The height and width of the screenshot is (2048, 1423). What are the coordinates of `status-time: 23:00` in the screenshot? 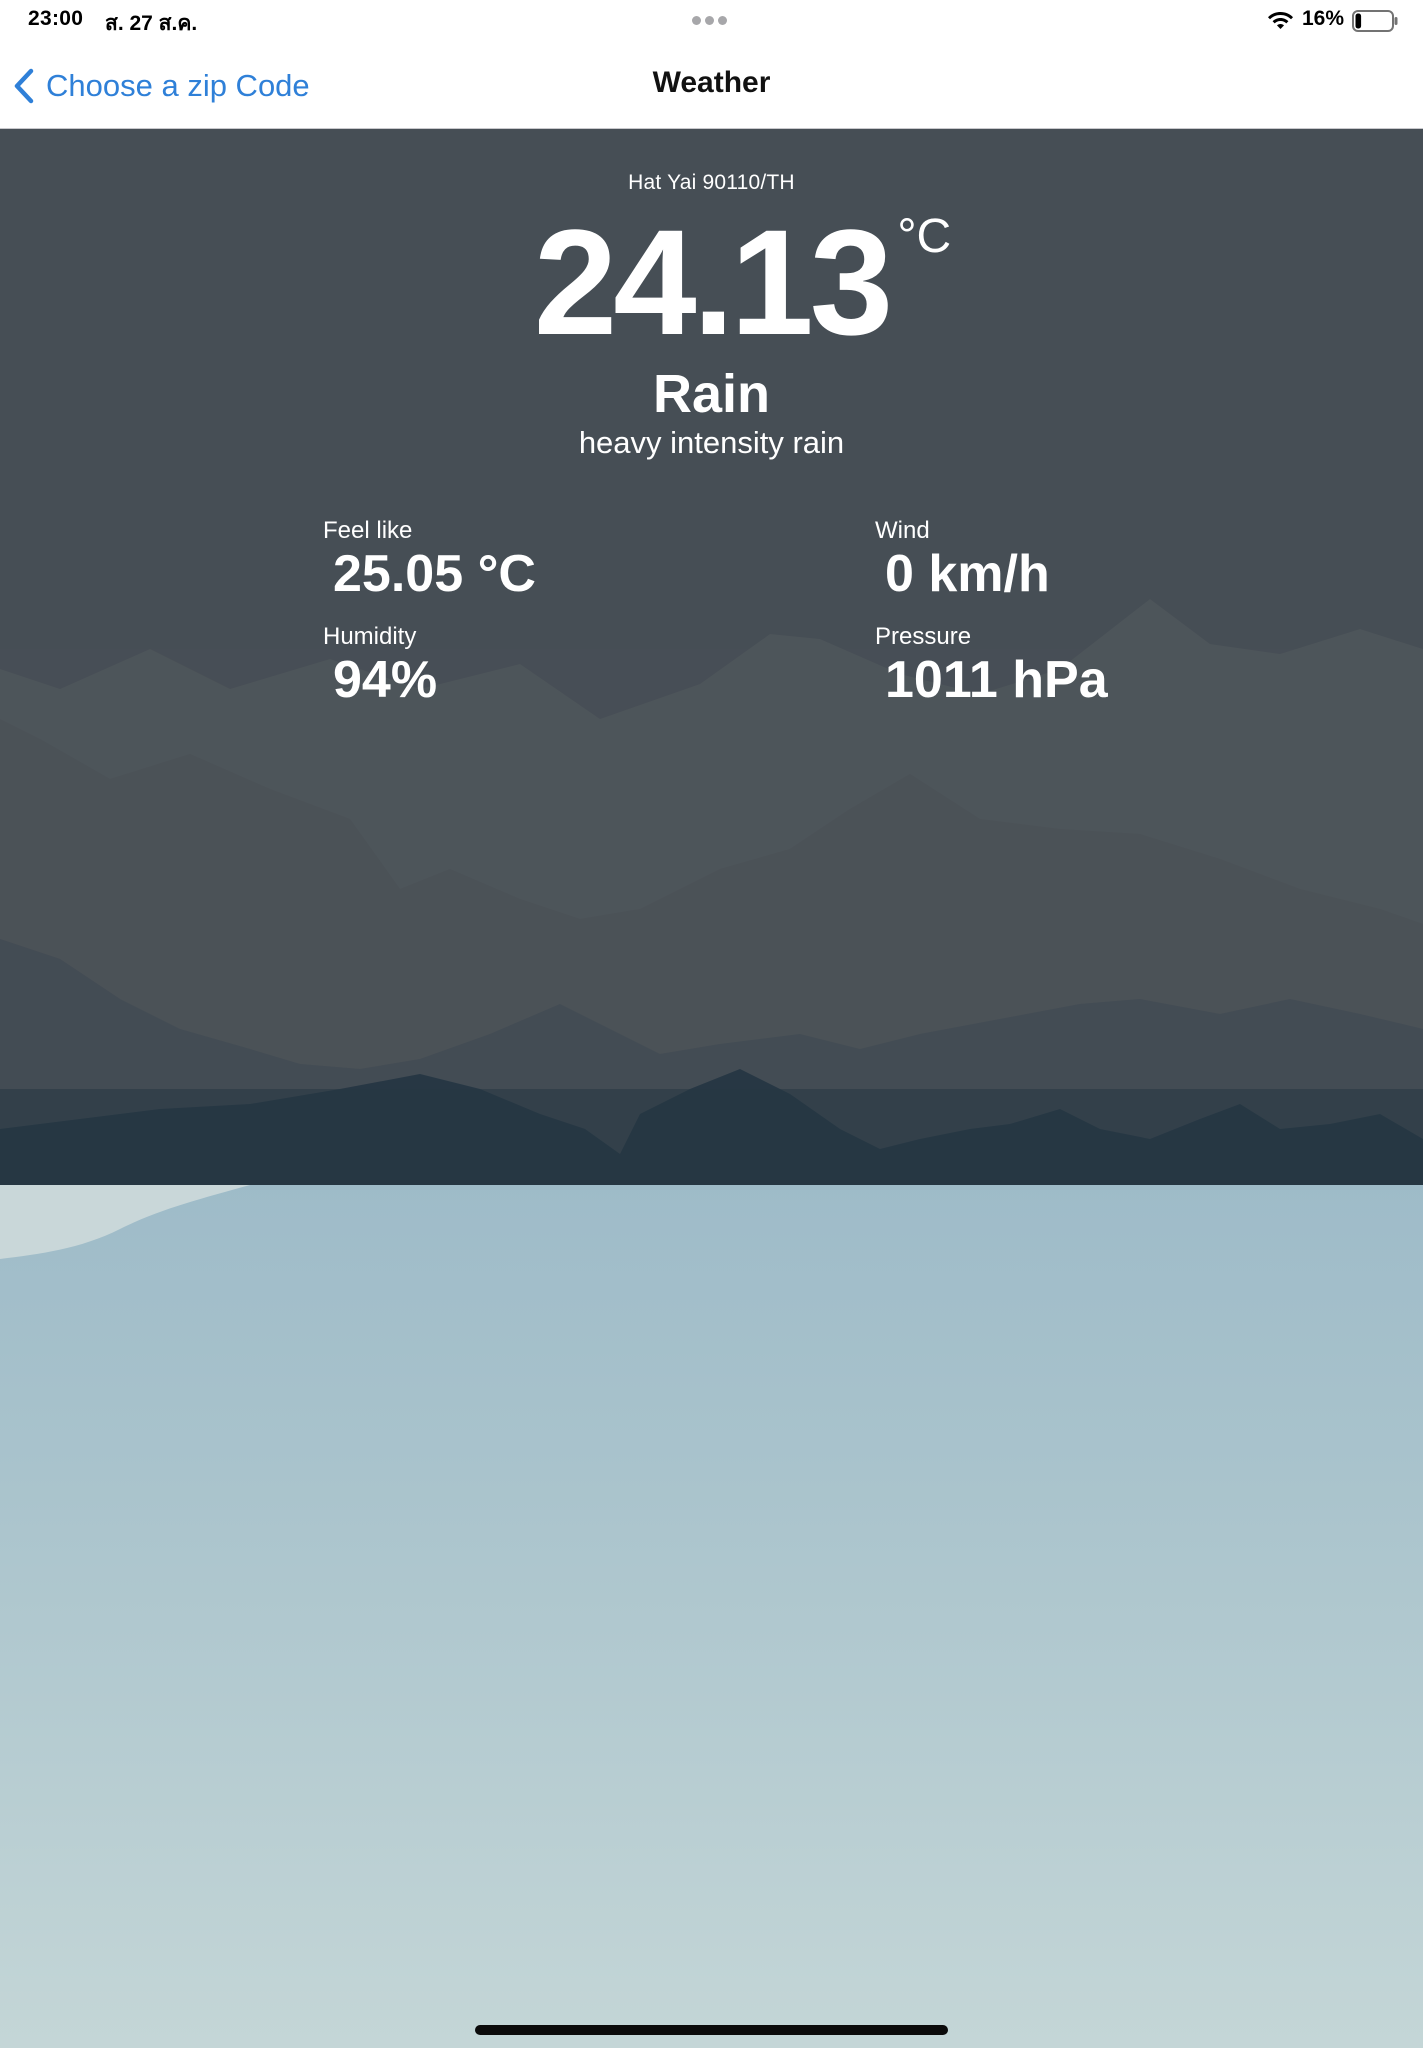 It's located at (56, 18).